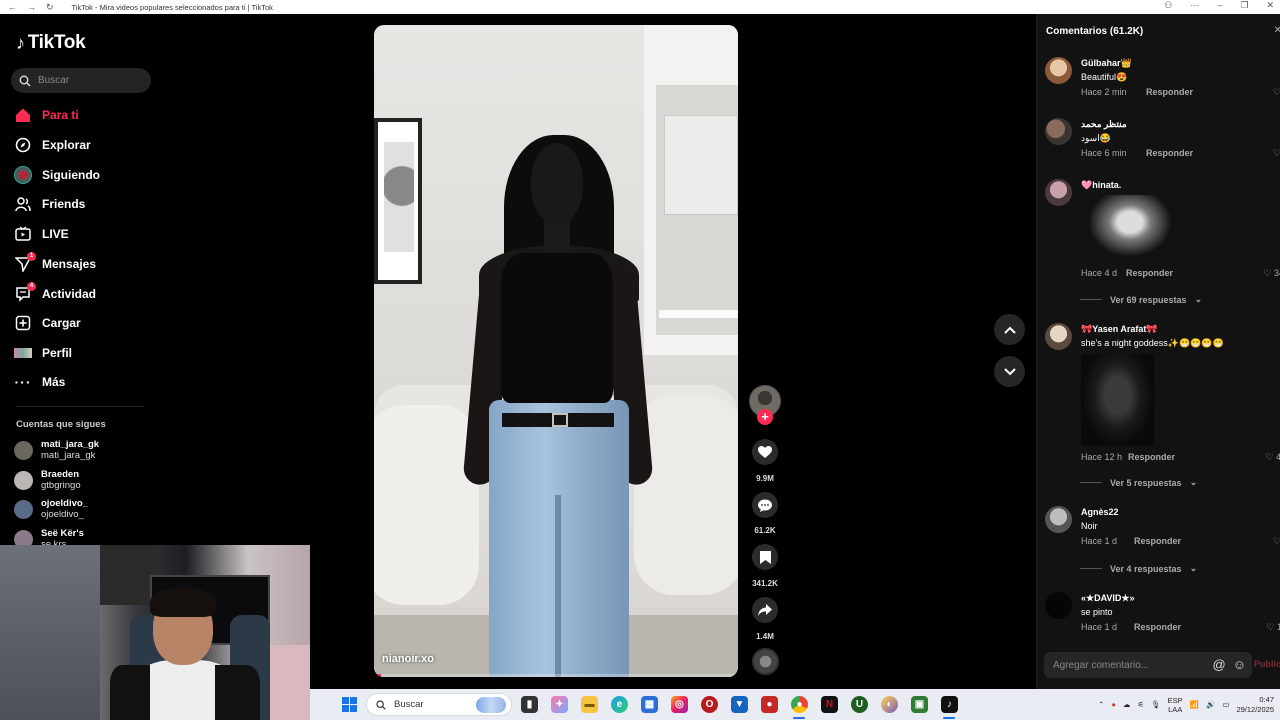 This screenshot has width=1280, height=720. Describe the element at coordinates (919, 704) in the screenshot. I see `android-icon: ▣` at that location.